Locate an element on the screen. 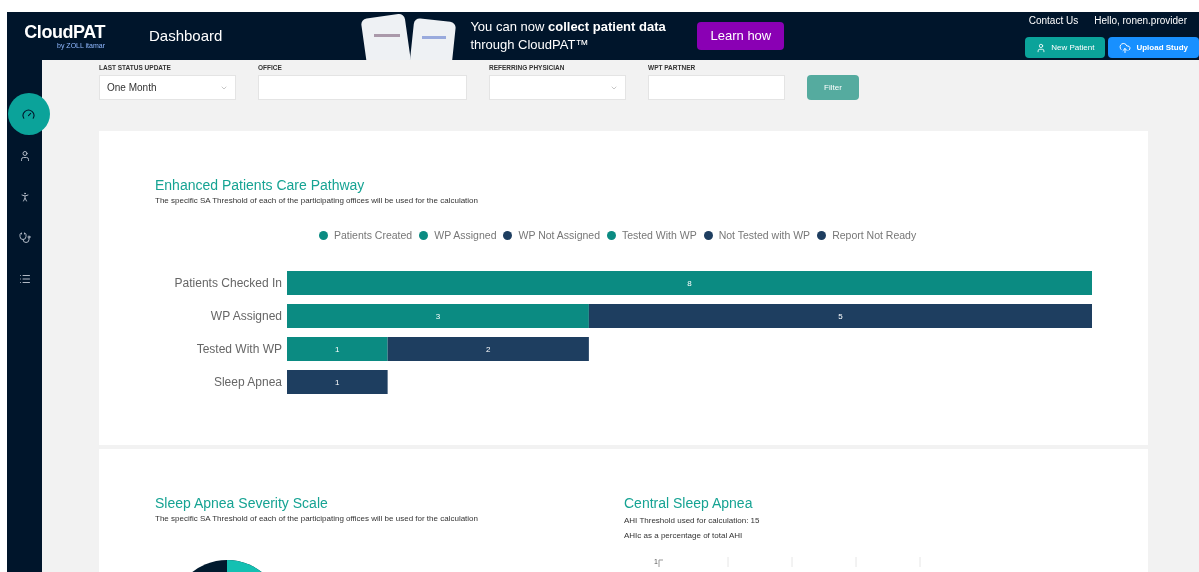 This screenshot has height=572, width=1199. legend-label: WP Assigned is located at coordinates (465, 235).